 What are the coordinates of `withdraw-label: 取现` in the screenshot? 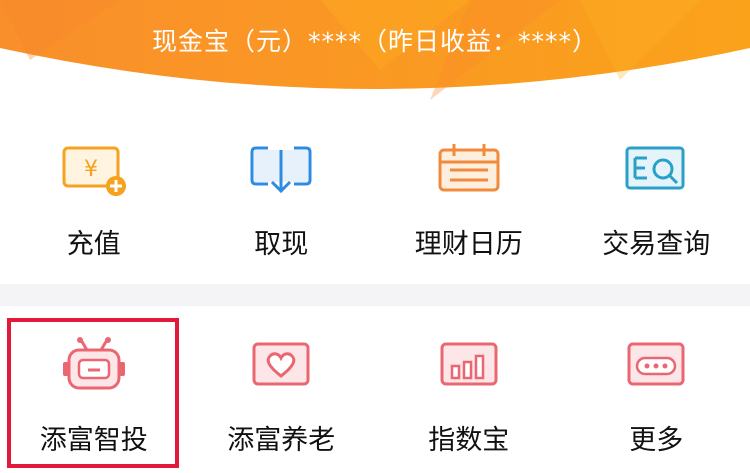 It's located at (281, 244).